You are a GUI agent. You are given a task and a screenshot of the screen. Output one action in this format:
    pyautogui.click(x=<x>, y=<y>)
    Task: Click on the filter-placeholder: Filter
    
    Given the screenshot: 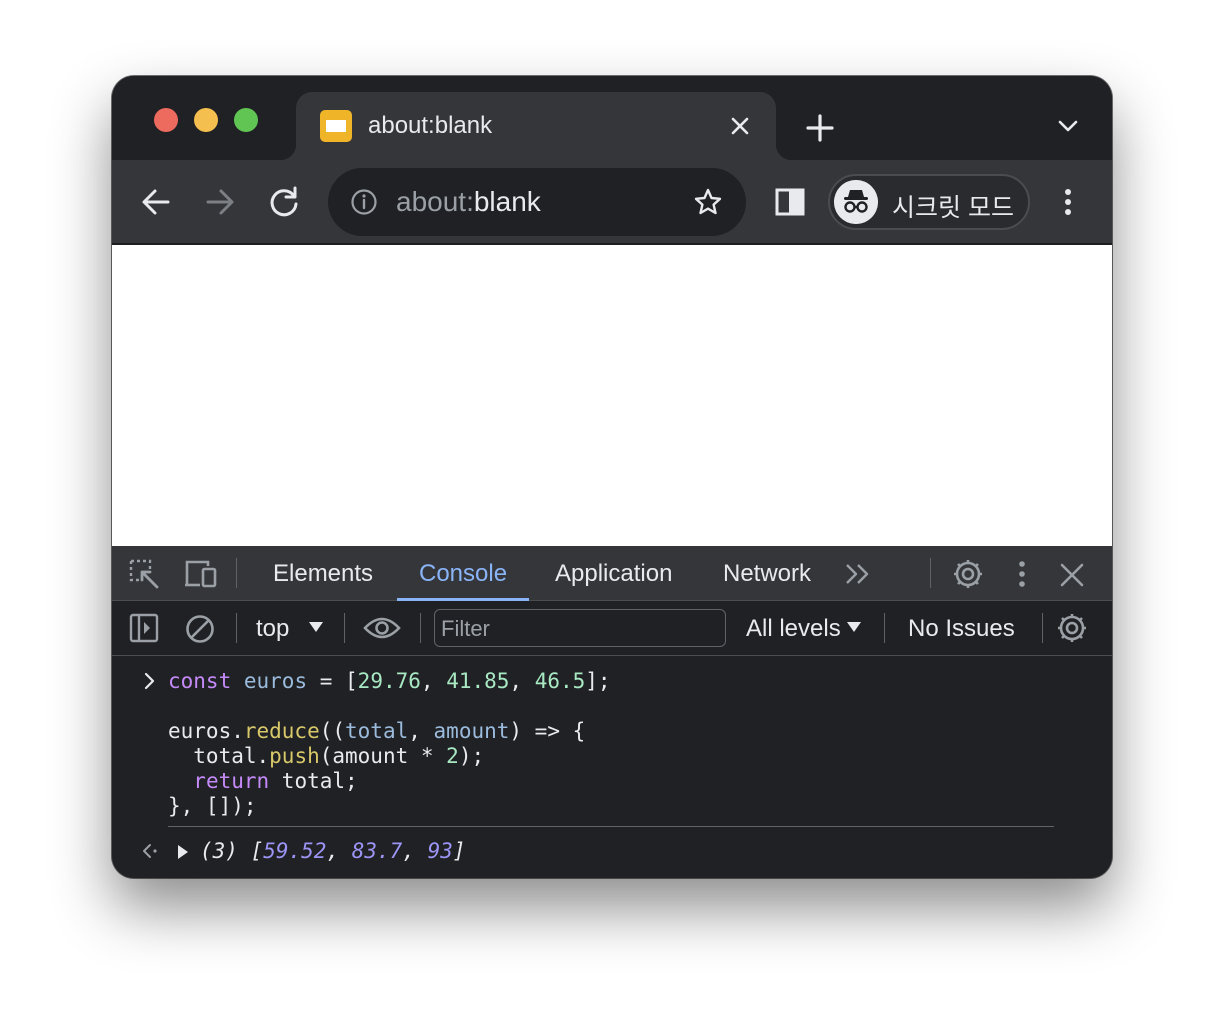 What is the action you would take?
    pyautogui.click(x=465, y=628)
    